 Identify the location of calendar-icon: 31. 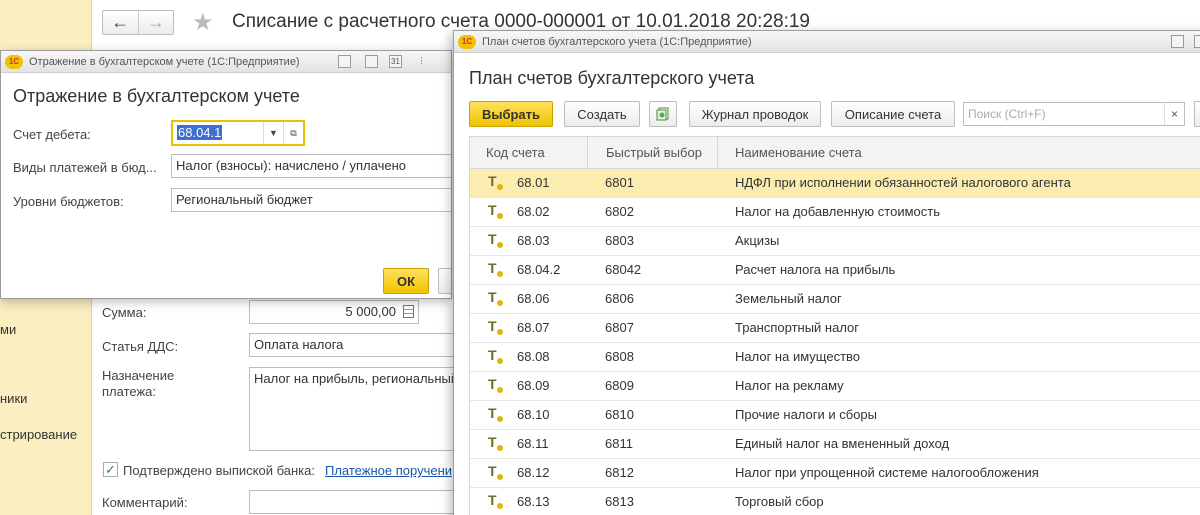
(395, 61).